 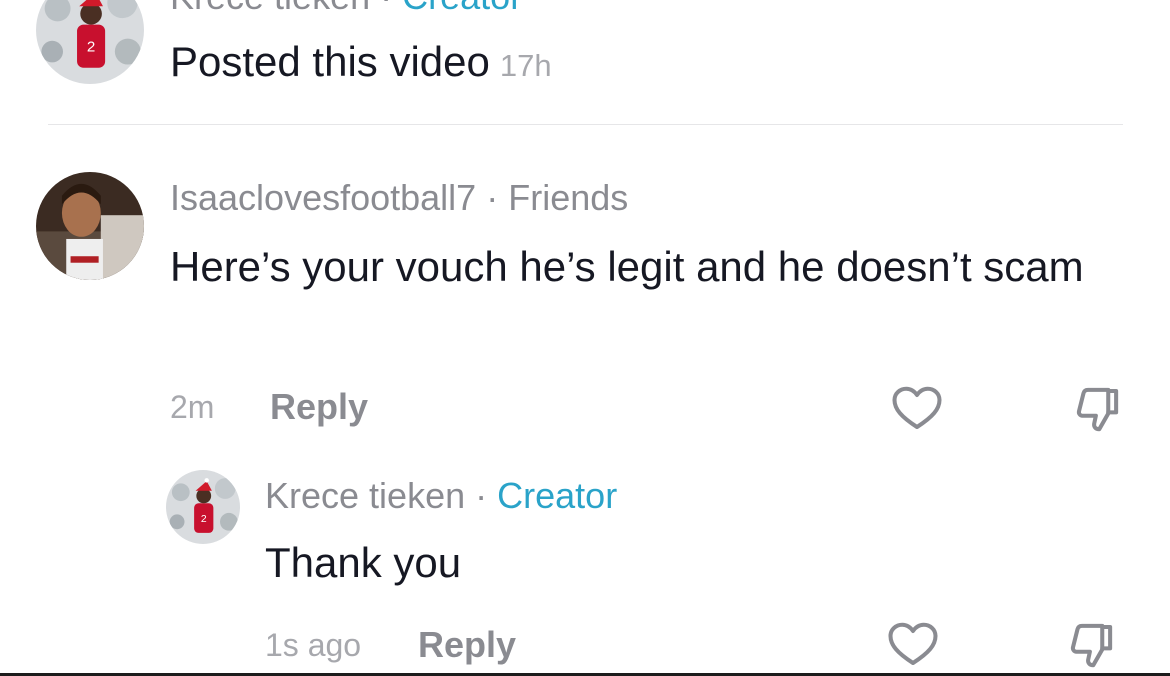 I want to click on avatar-creator-top: 2, so click(x=90, y=42).